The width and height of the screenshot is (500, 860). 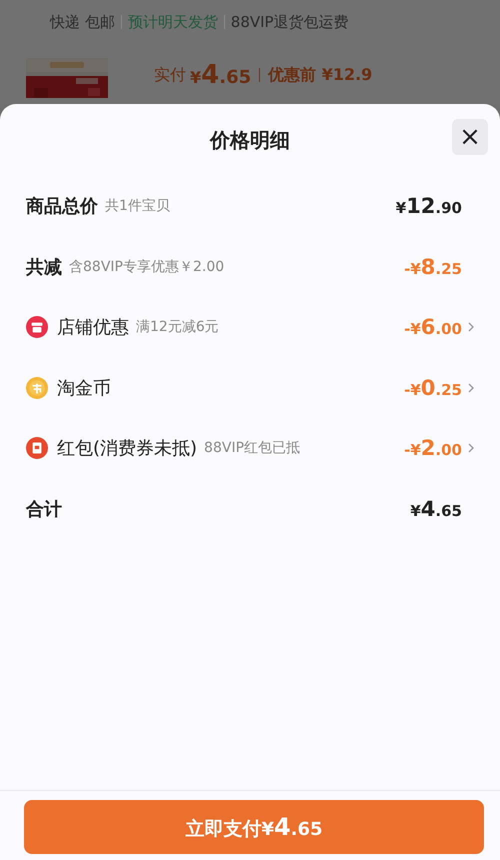 I want to click on row-label: 商品总价, so click(x=62, y=206).